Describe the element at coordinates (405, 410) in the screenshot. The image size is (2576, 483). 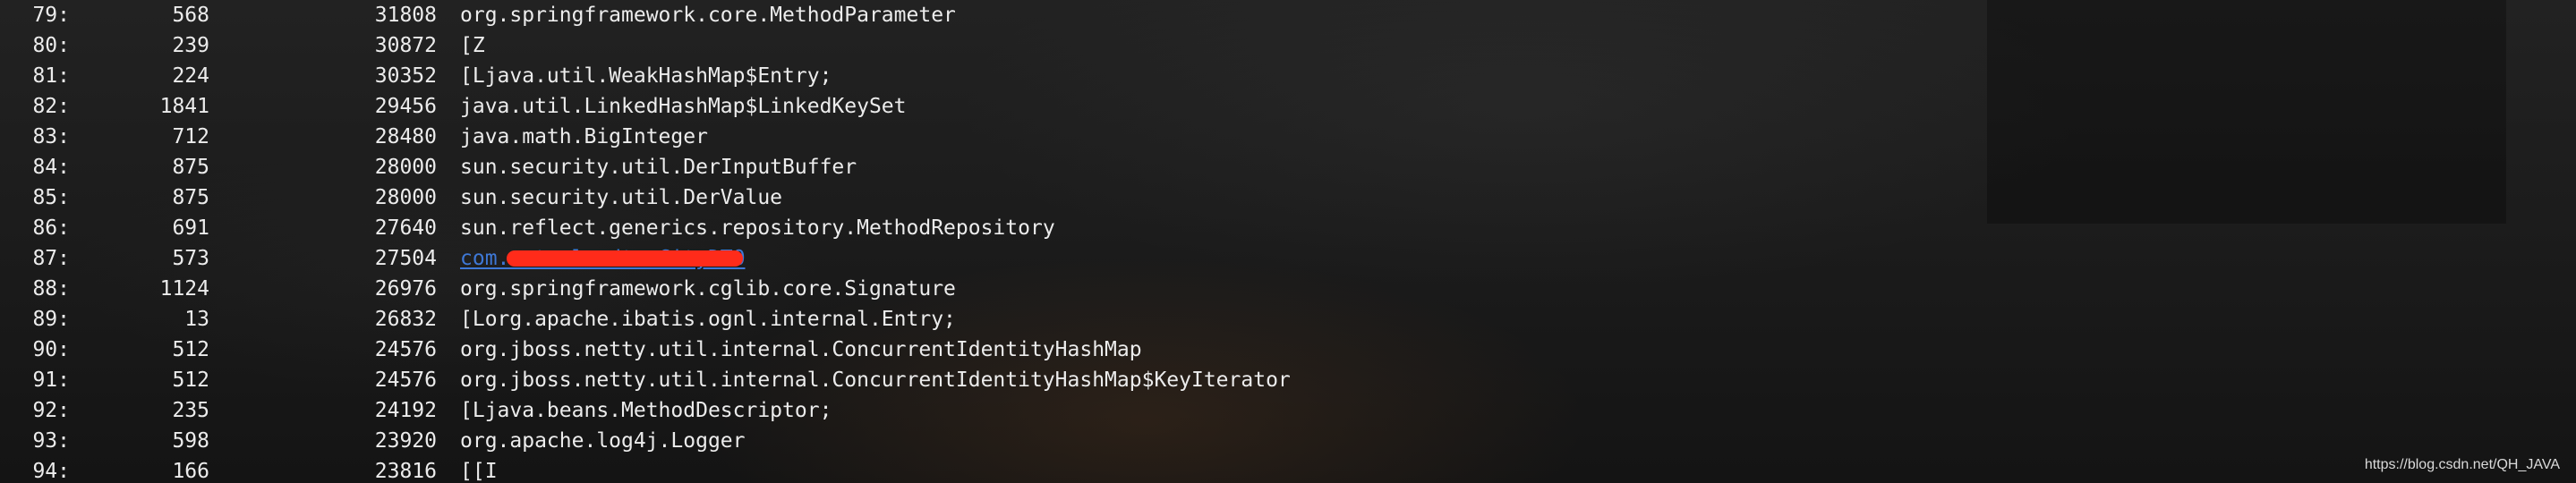
I see `byte-count: 24192` at that location.